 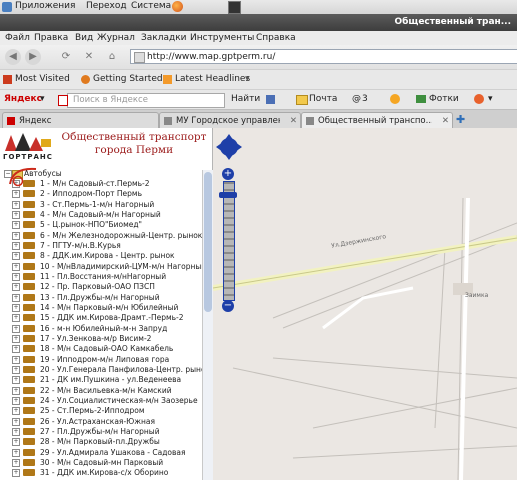 What do you see at coordinates (444, 99) in the screenshot?
I see `yandex-photos-button: Фотки` at bounding box center [444, 99].